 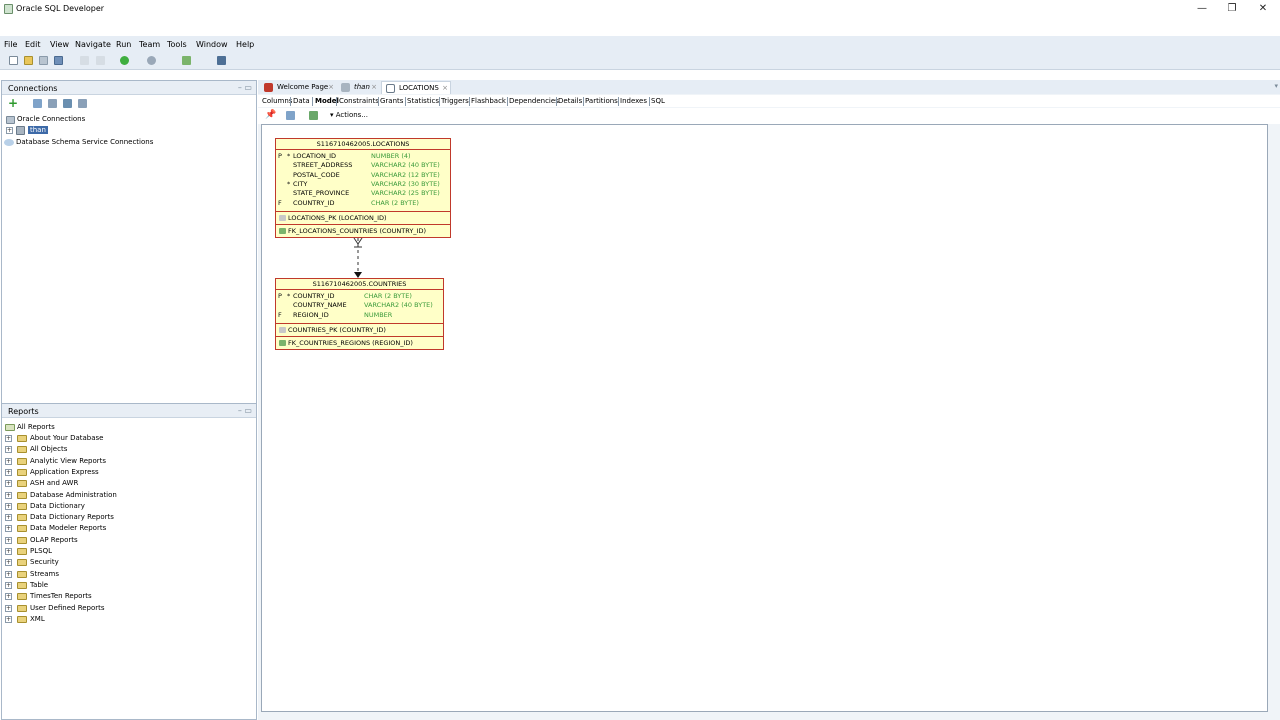 What do you see at coordinates (212, 44) in the screenshot?
I see `menu-window: Window` at bounding box center [212, 44].